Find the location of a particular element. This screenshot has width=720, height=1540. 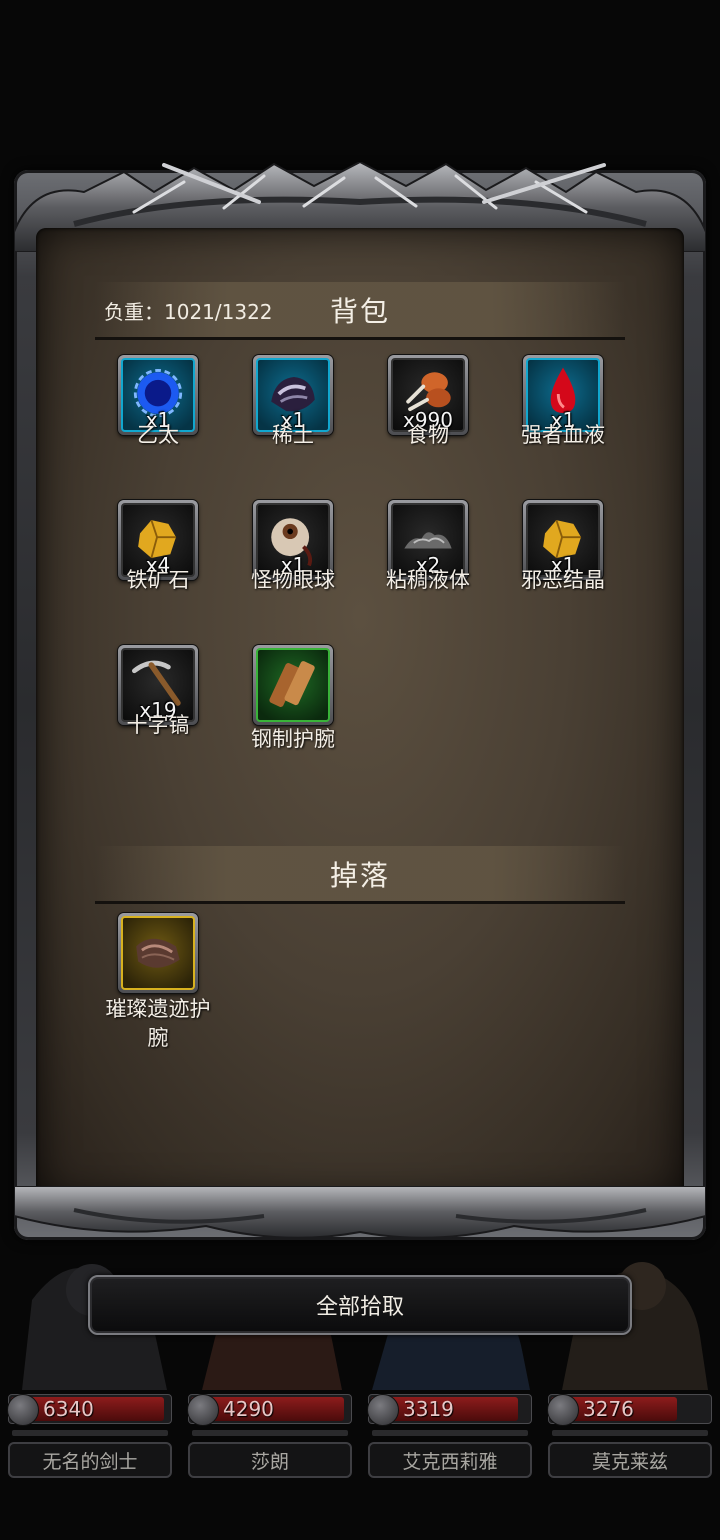

item-evil-crystal: x1 邪恶结晶 is located at coordinates (563, 547).